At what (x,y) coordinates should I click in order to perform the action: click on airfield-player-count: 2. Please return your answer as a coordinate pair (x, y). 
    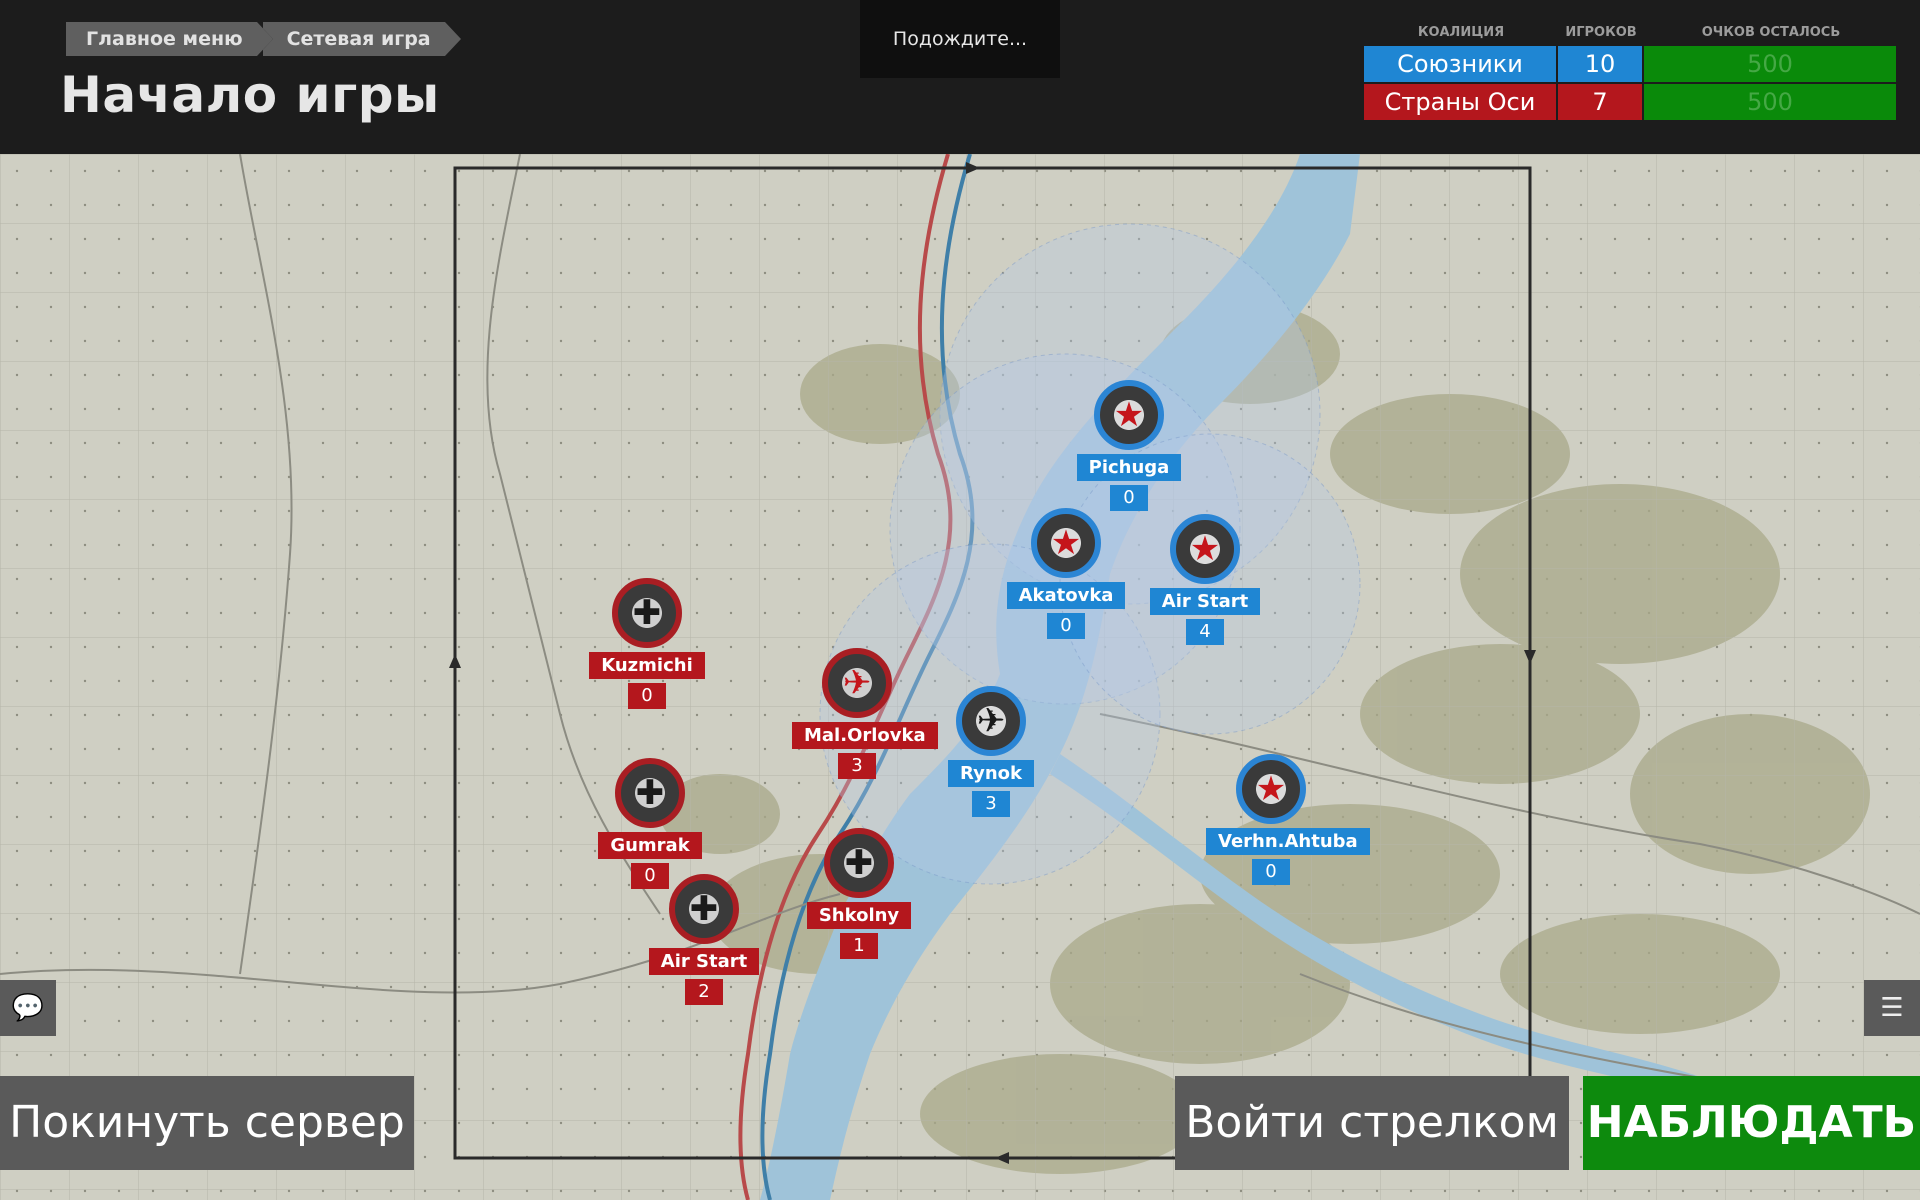
    Looking at the image, I should click on (704, 992).